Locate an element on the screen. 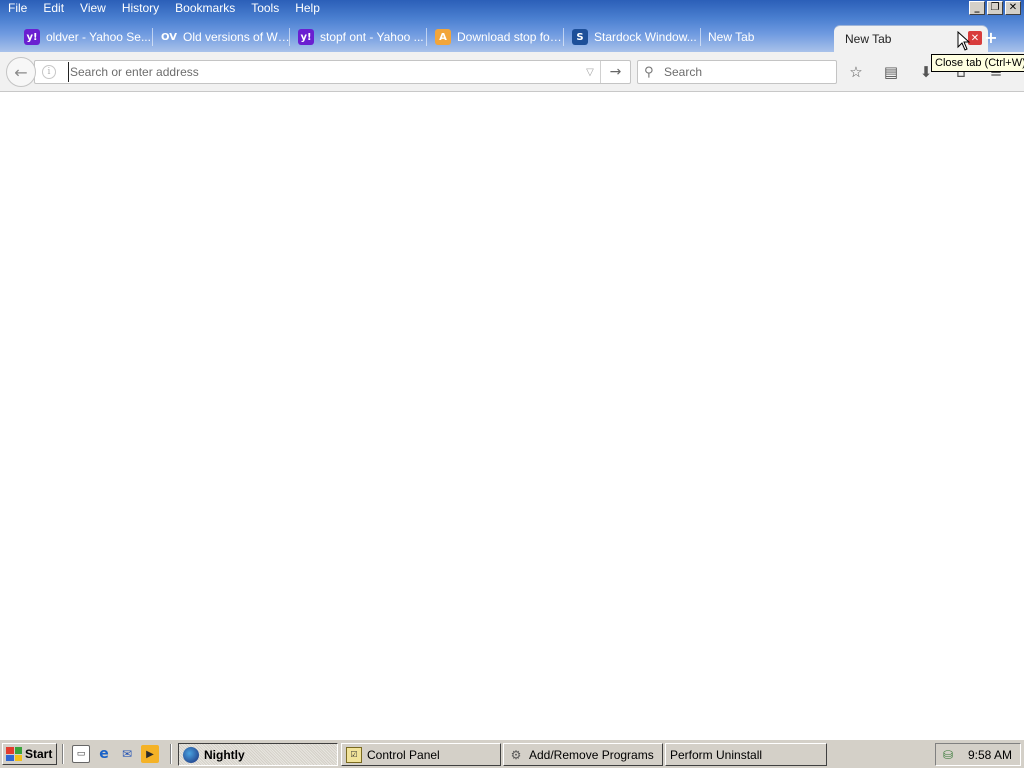  internet-explorer-icon: e is located at coordinates (104, 754).